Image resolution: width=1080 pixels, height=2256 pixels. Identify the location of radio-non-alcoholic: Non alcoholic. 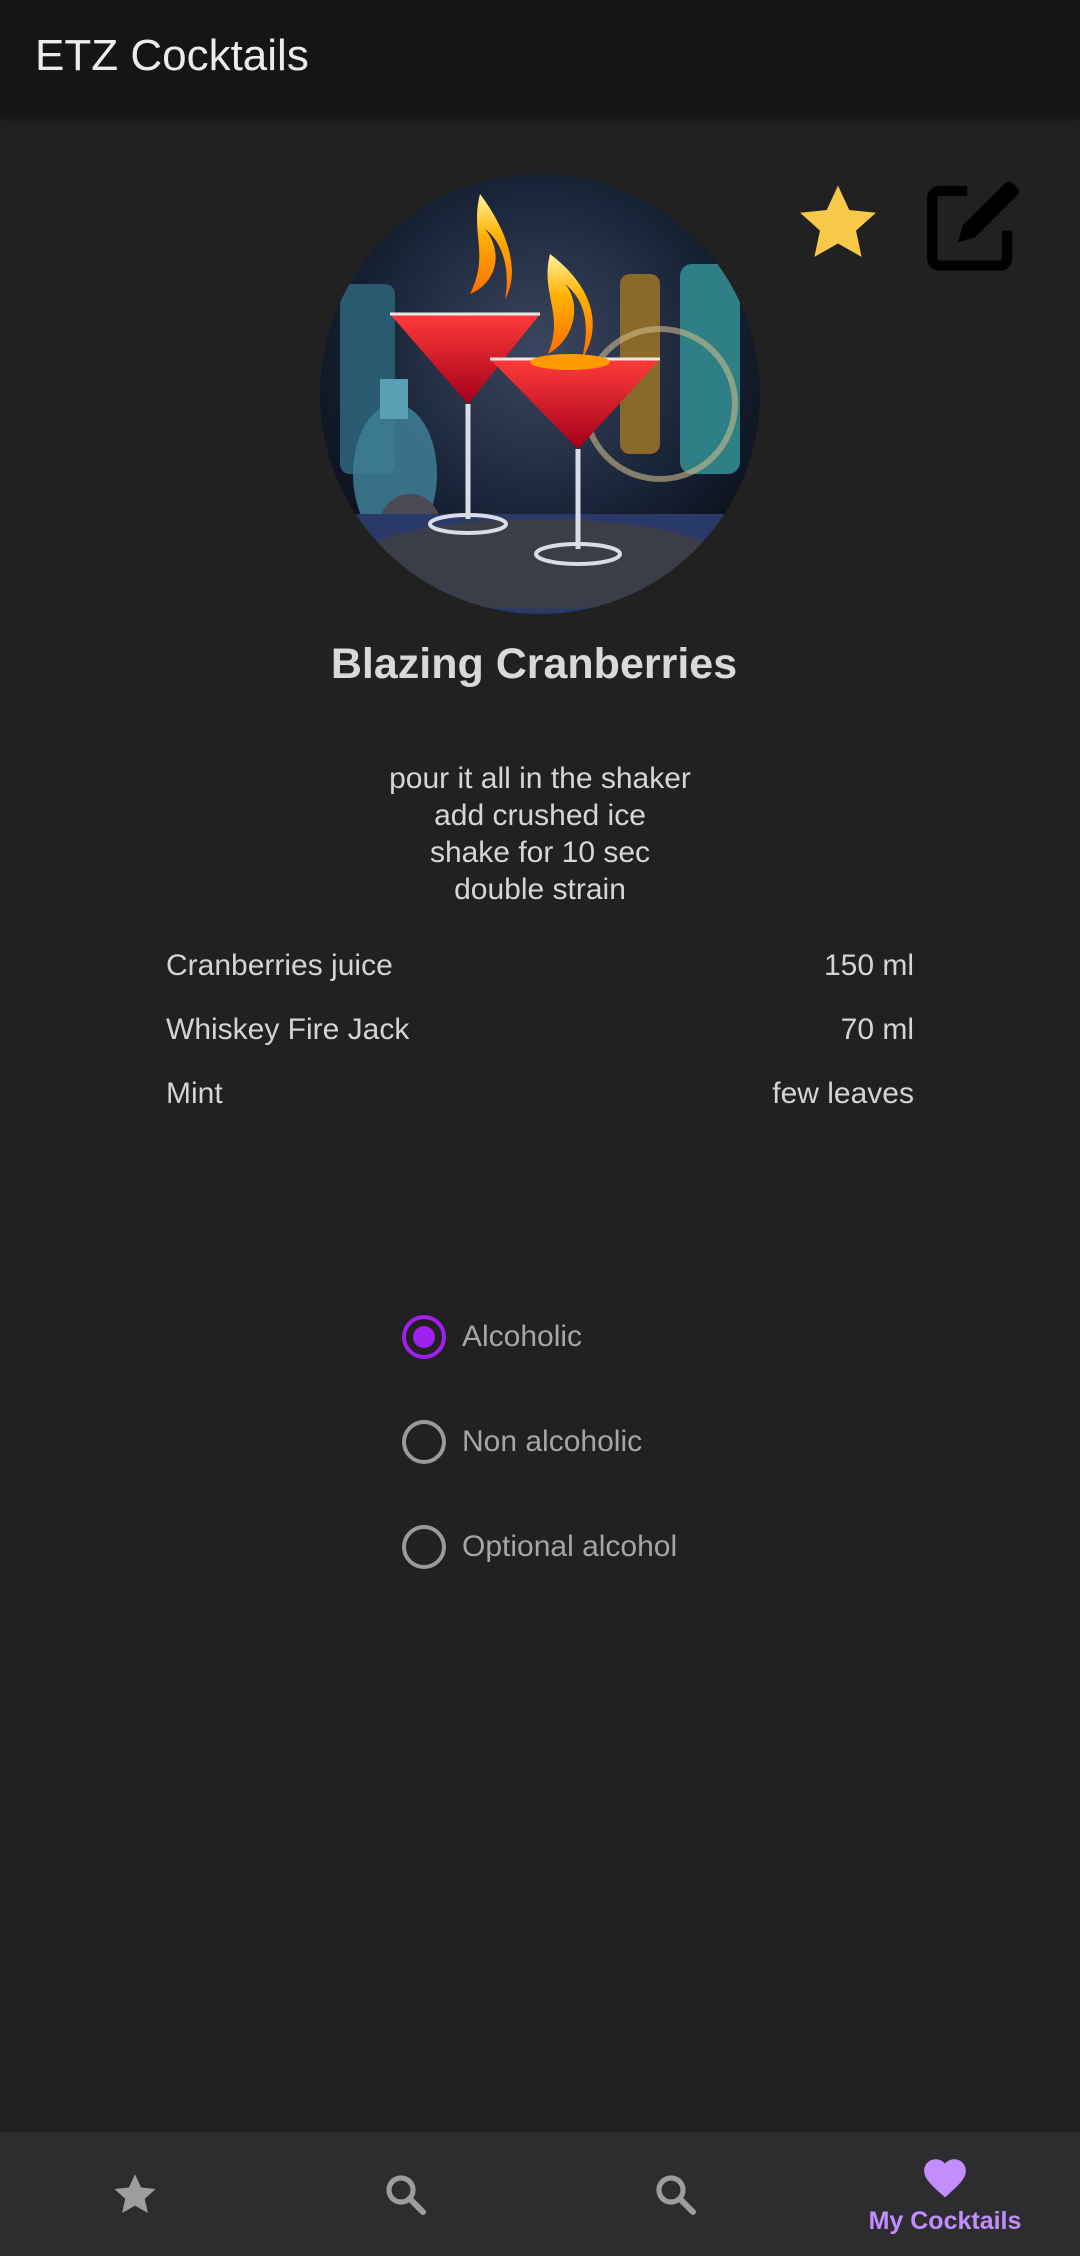
(602, 1441).